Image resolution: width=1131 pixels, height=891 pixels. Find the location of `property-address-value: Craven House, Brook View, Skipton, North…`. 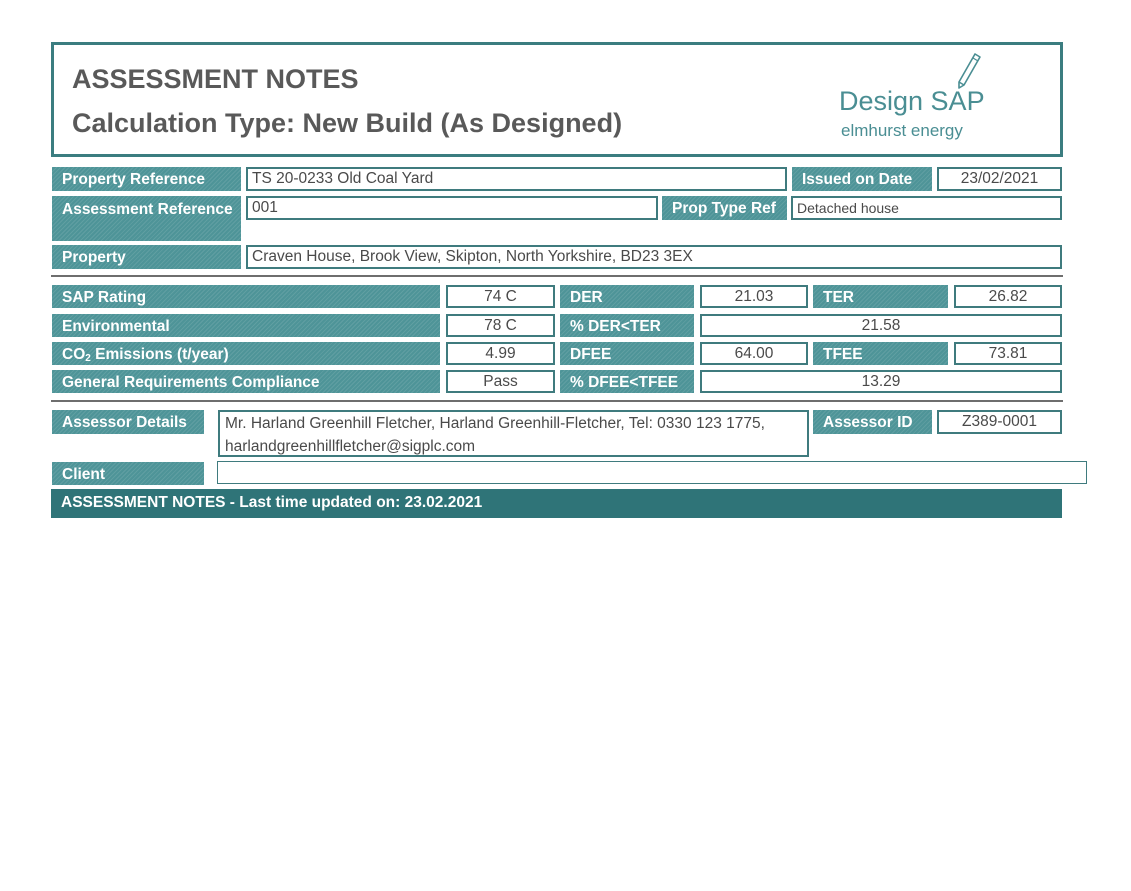

property-address-value: Craven House, Brook View, Skipton, North… is located at coordinates (654, 257).